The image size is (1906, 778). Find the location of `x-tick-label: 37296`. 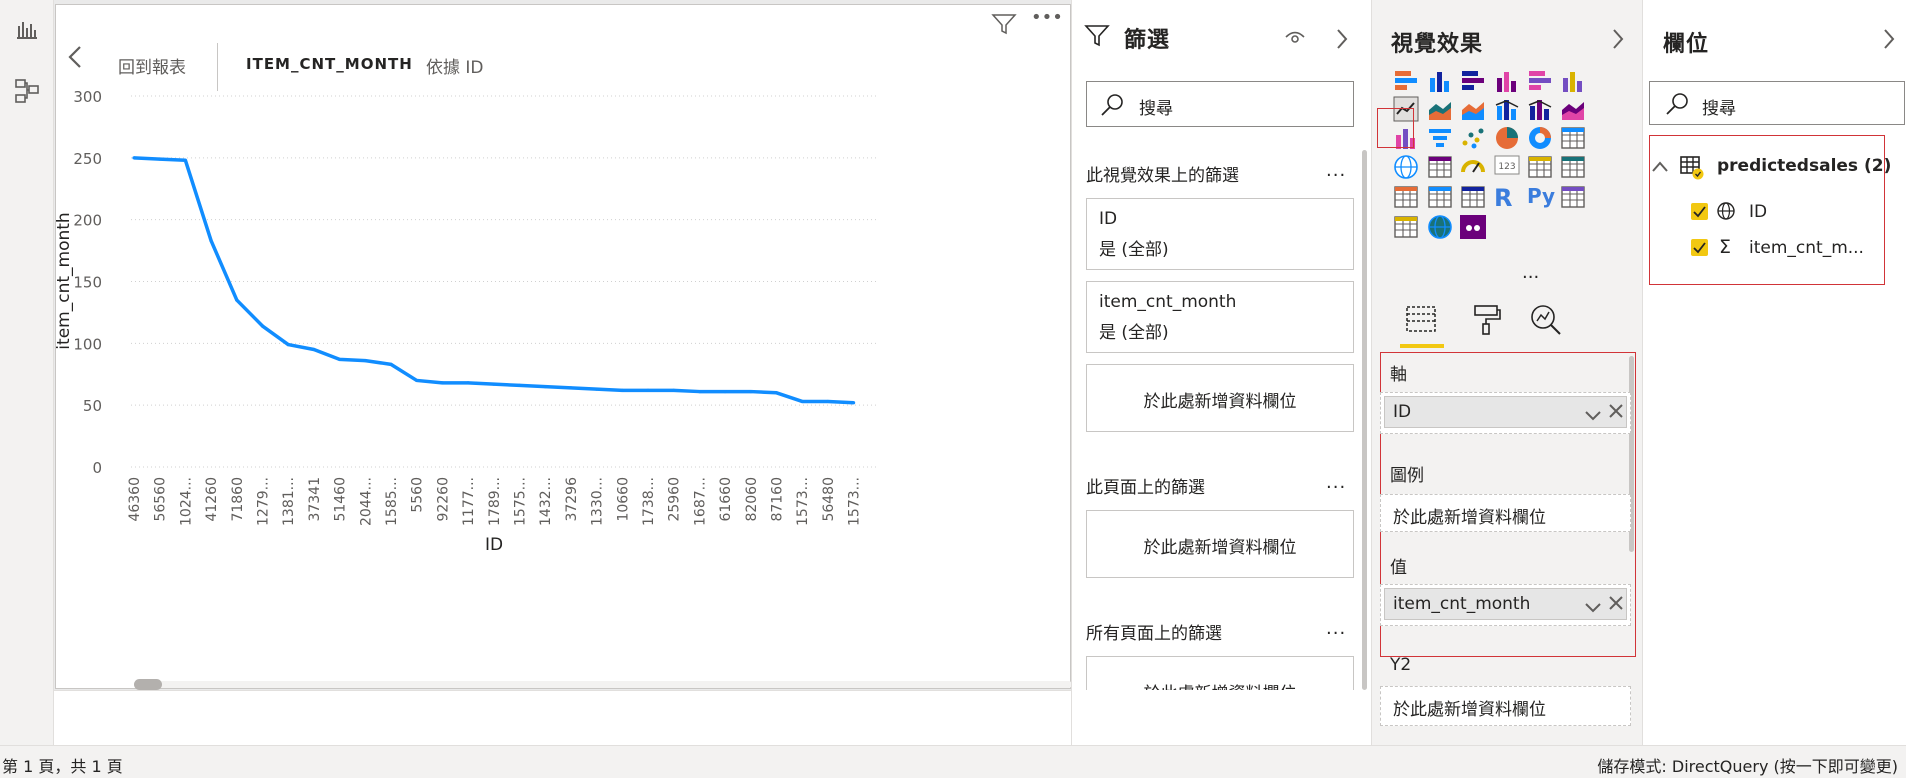

x-tick-label: 37296 is located at coordinates (572, 499).